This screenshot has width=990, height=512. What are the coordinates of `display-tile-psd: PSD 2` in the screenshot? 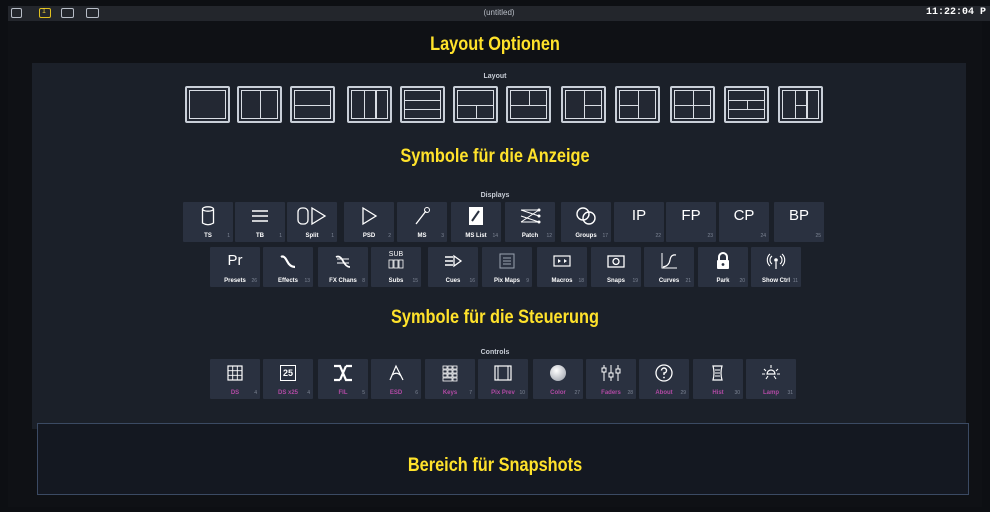 It's located at (369, 222).